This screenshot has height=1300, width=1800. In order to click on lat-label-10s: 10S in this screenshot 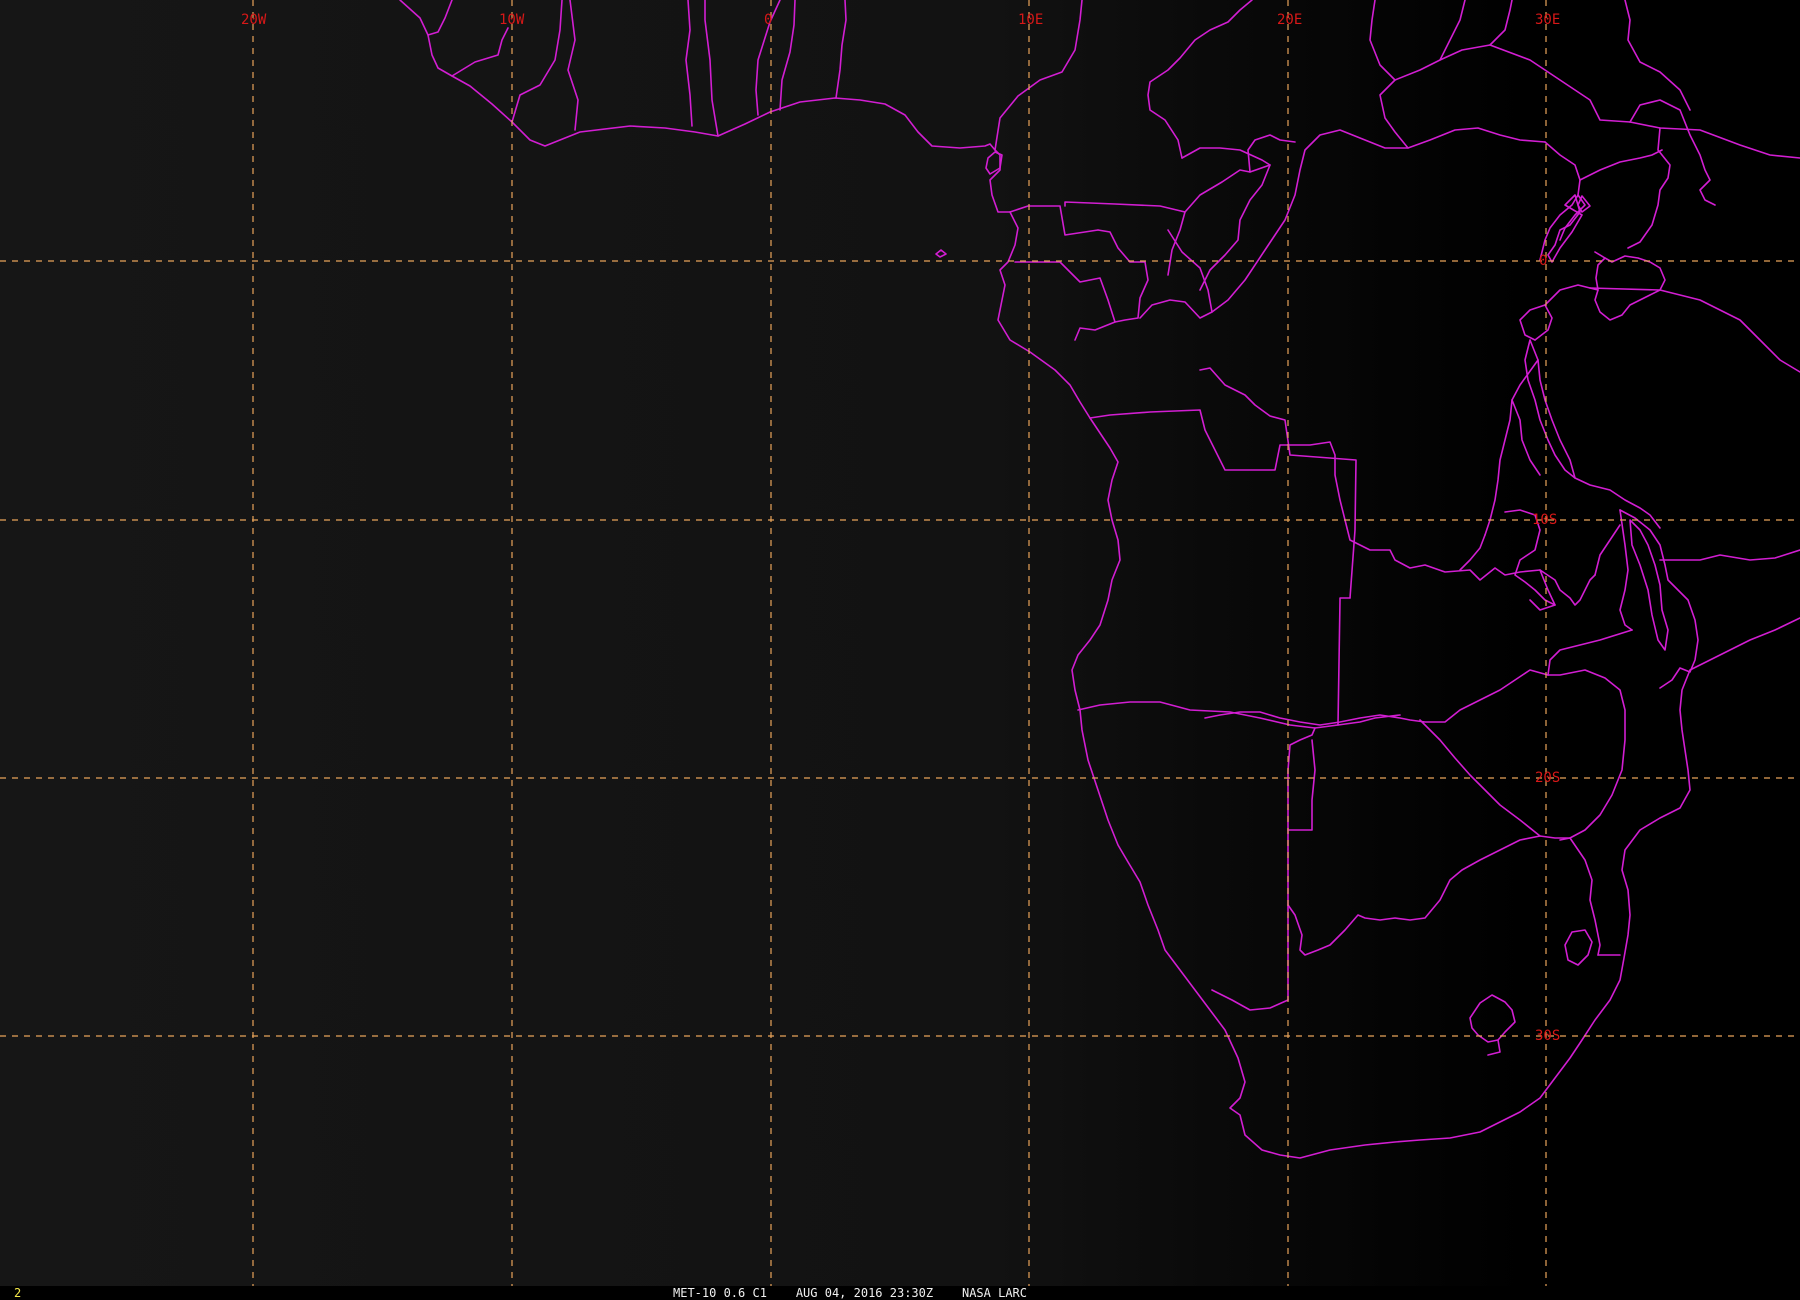, I will do `click(1544, 520)`.